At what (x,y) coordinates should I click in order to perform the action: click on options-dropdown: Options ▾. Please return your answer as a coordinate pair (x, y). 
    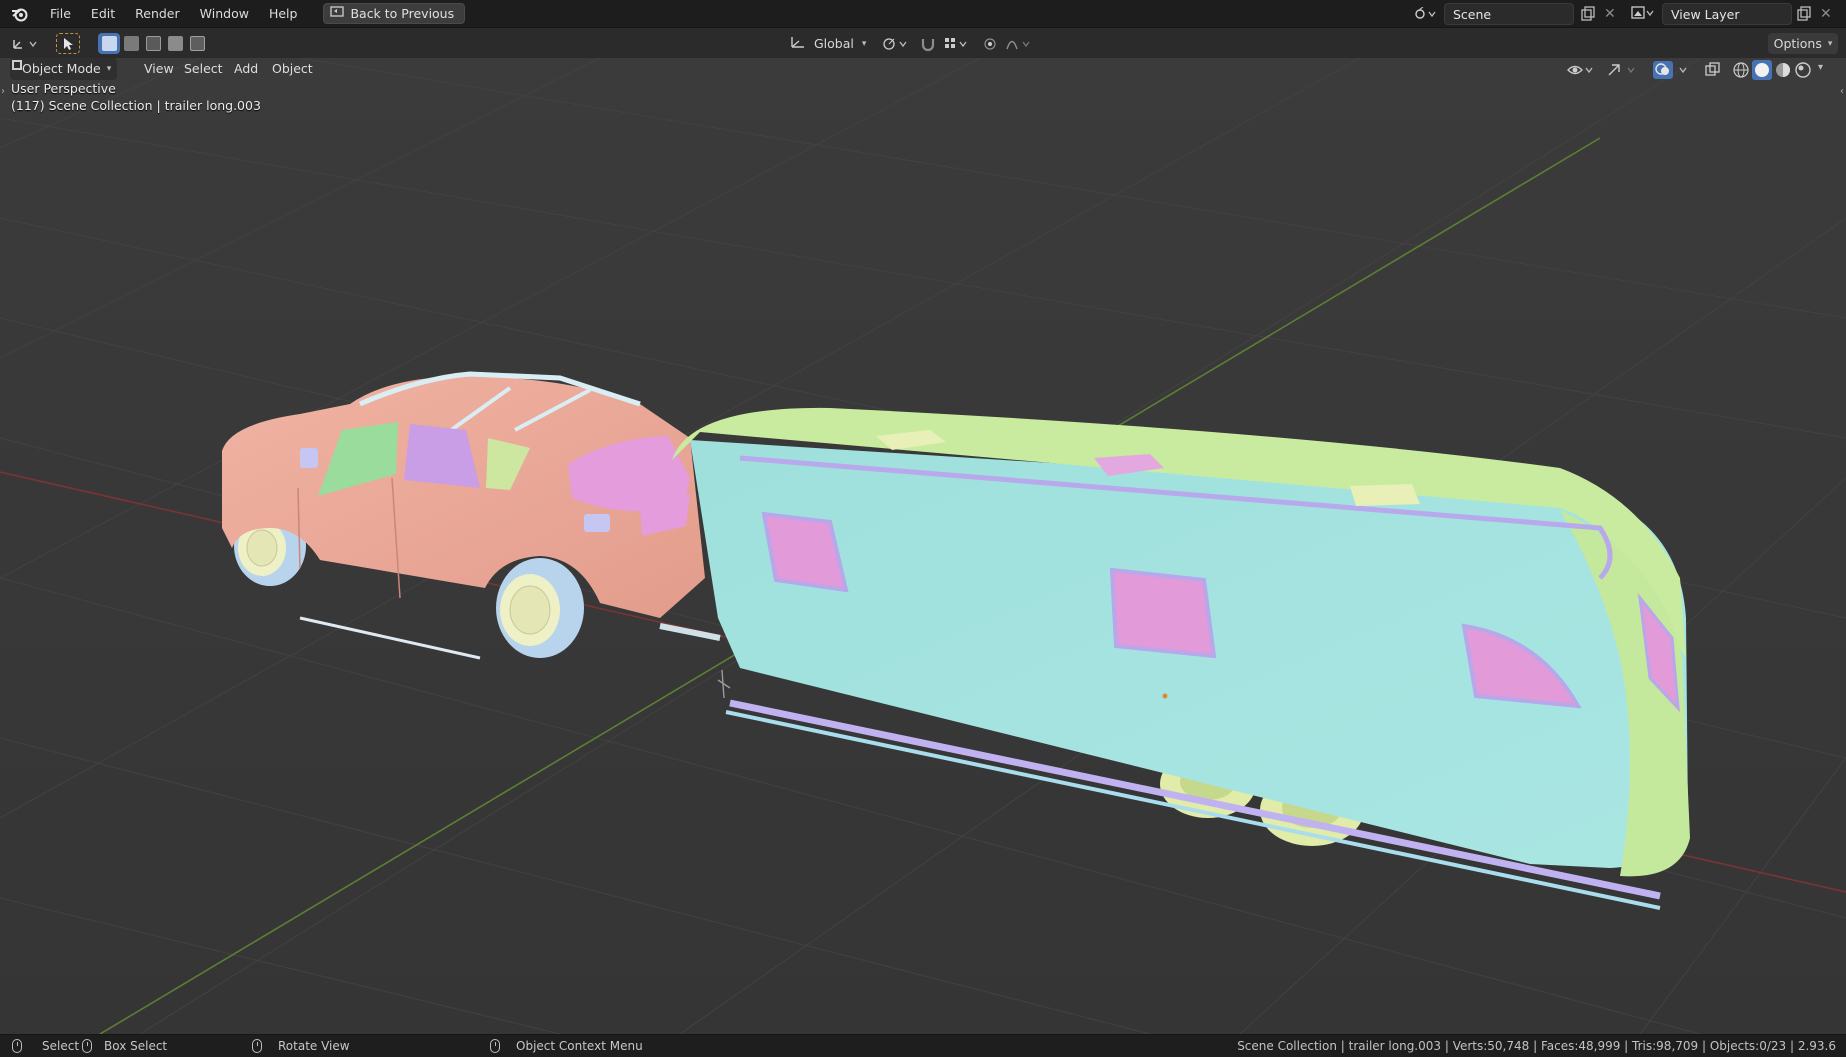
    Looking at the image, I should click on (1803, 43).